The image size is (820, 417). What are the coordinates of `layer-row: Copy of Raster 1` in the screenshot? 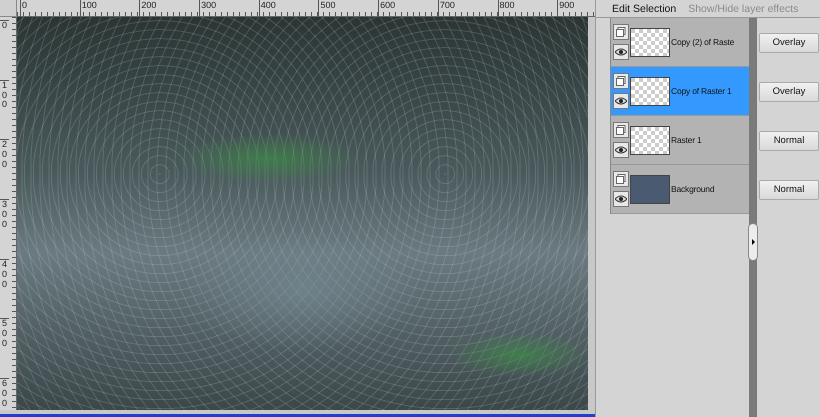 It's located at (680, 91).